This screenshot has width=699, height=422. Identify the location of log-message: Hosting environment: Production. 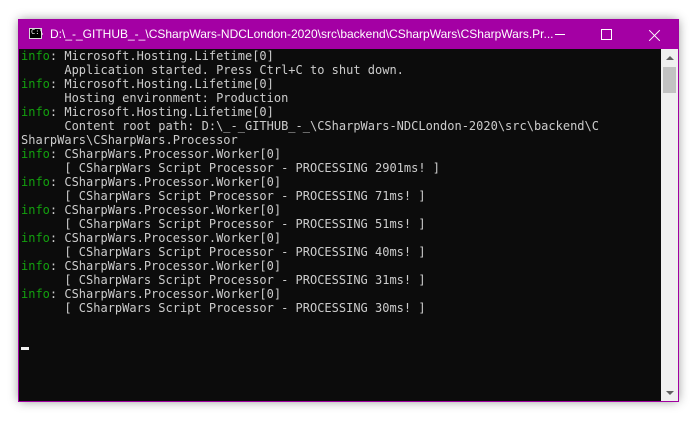
(155, 98).